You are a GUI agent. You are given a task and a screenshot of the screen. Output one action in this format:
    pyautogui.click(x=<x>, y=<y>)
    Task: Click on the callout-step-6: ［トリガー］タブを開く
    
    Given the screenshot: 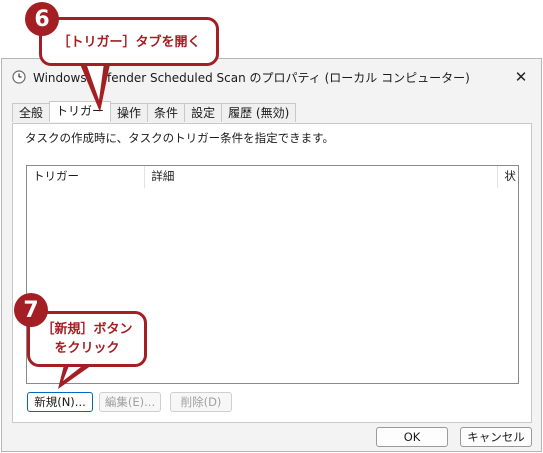 What is the action you would take?
    pyautogui.click(x=129, y=41)
    